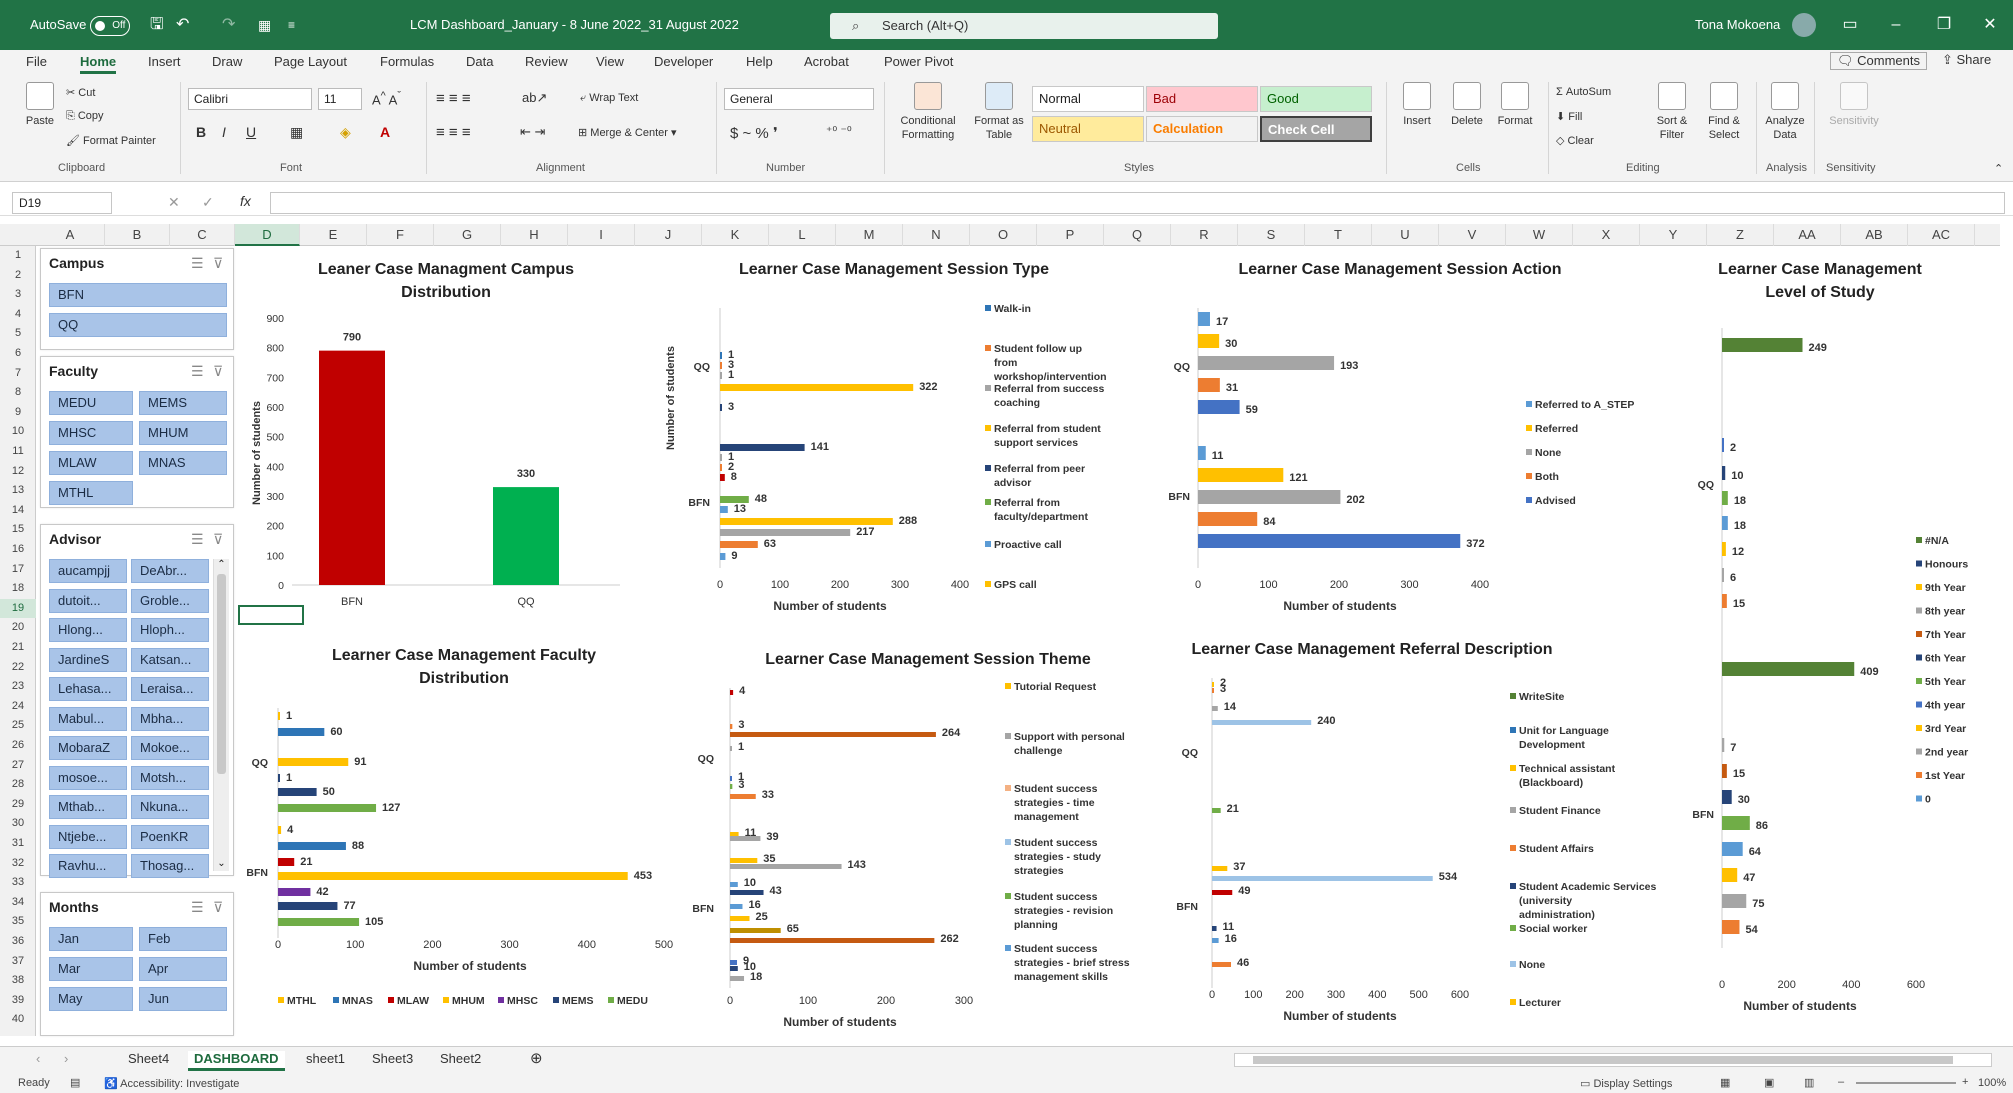 The width and height of the screenshot is (2013, 1093). What do you see at coordinates (869, 235) in the screenshot?
I see `column-header: M` at bounding box center [869, 235].